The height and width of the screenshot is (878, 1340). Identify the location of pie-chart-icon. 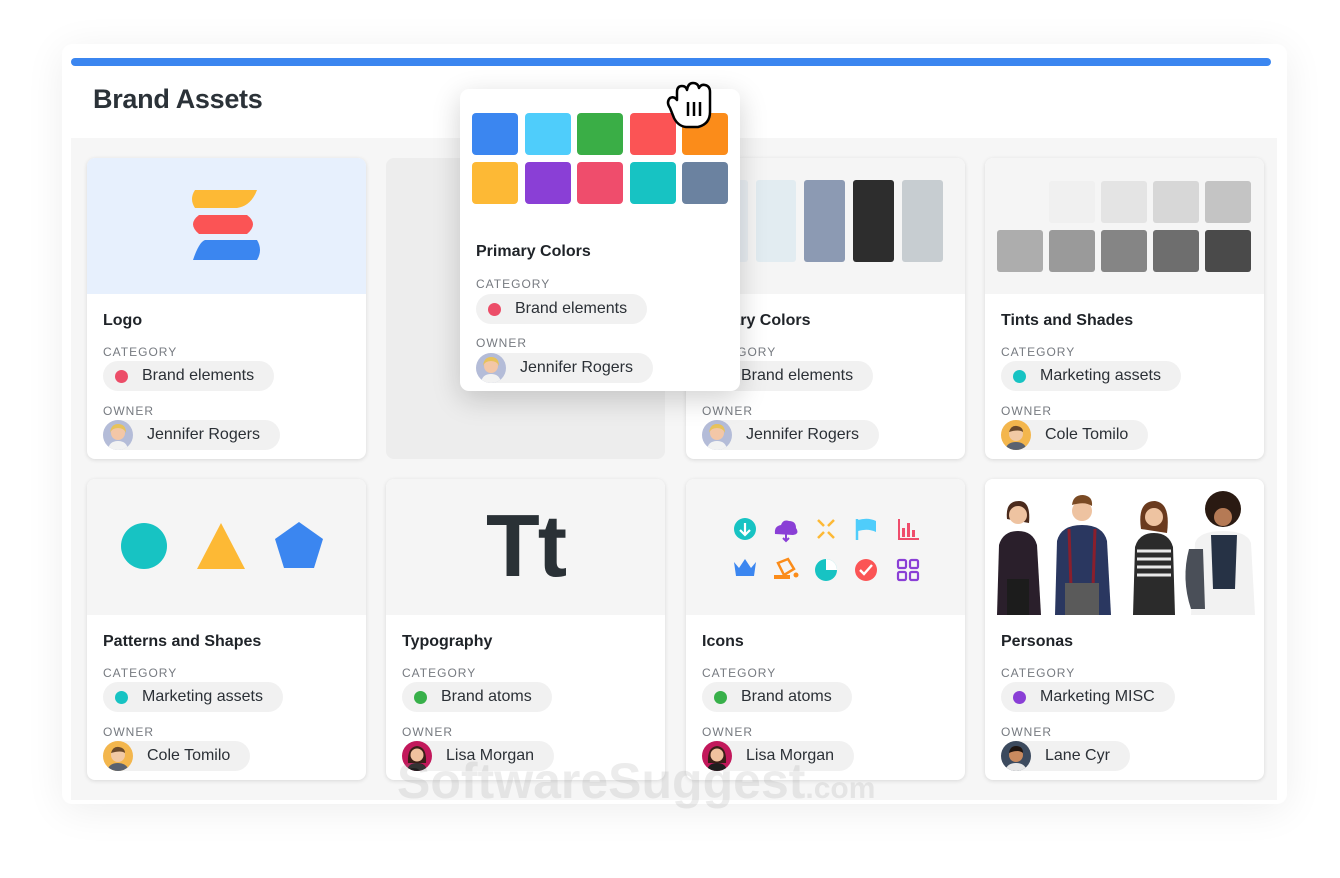
(826, 570).